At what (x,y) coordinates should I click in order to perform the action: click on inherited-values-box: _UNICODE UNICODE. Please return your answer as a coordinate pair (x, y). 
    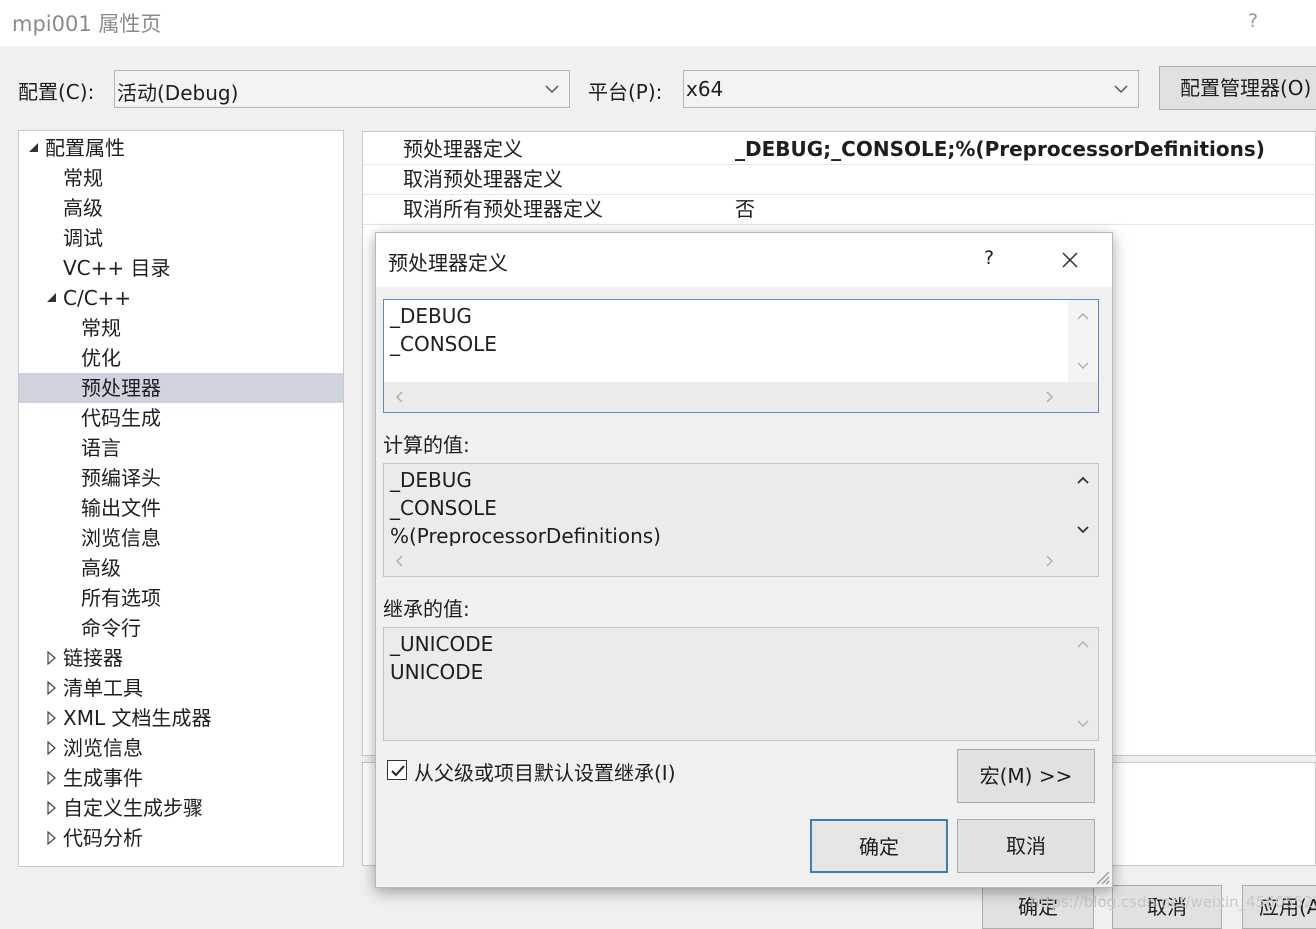
    Looking at the image, I should click on (741, 684).